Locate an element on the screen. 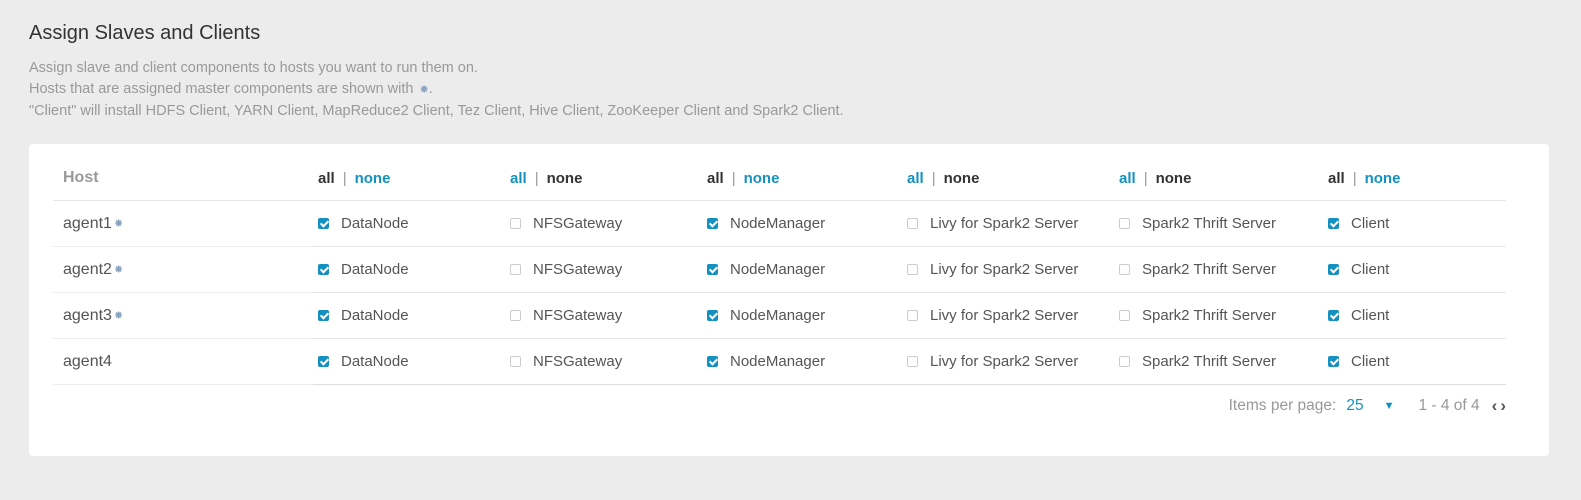 This screenshot has height=500, width=1581. host-cell: agent4 is located at coordinates (87, 361).